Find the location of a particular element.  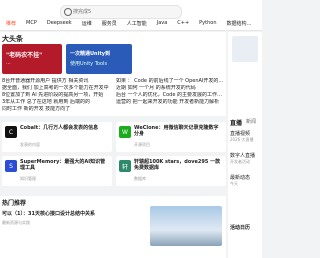

nav-tab-5: 人工智能 is located at coordinates (137, 23).